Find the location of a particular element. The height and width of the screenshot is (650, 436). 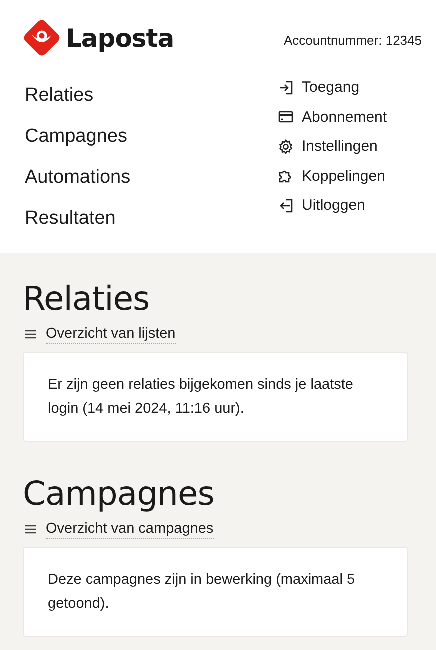

section-heading: Relaties is located at coordinates (87, 299).